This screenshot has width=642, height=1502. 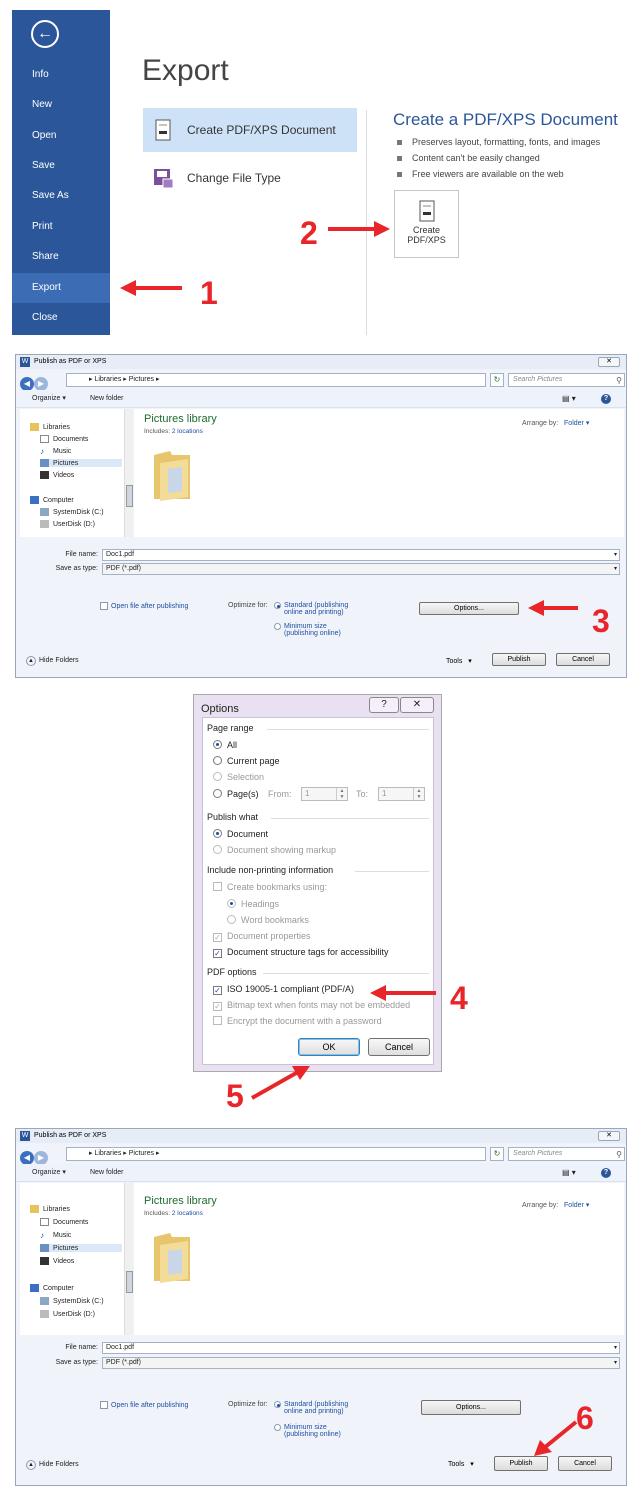 I want to click on menu-item-open: Open, so click(x=61, y=136).